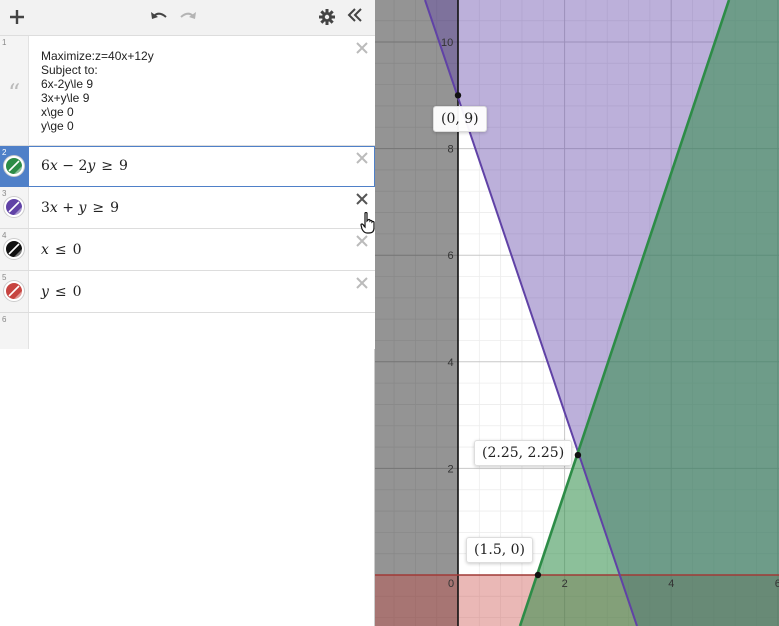 The width and height of the screenshot is (779, 626). Describe the element at coordinates (45, 292) in the screenshot. I see `variable: y` at that location.